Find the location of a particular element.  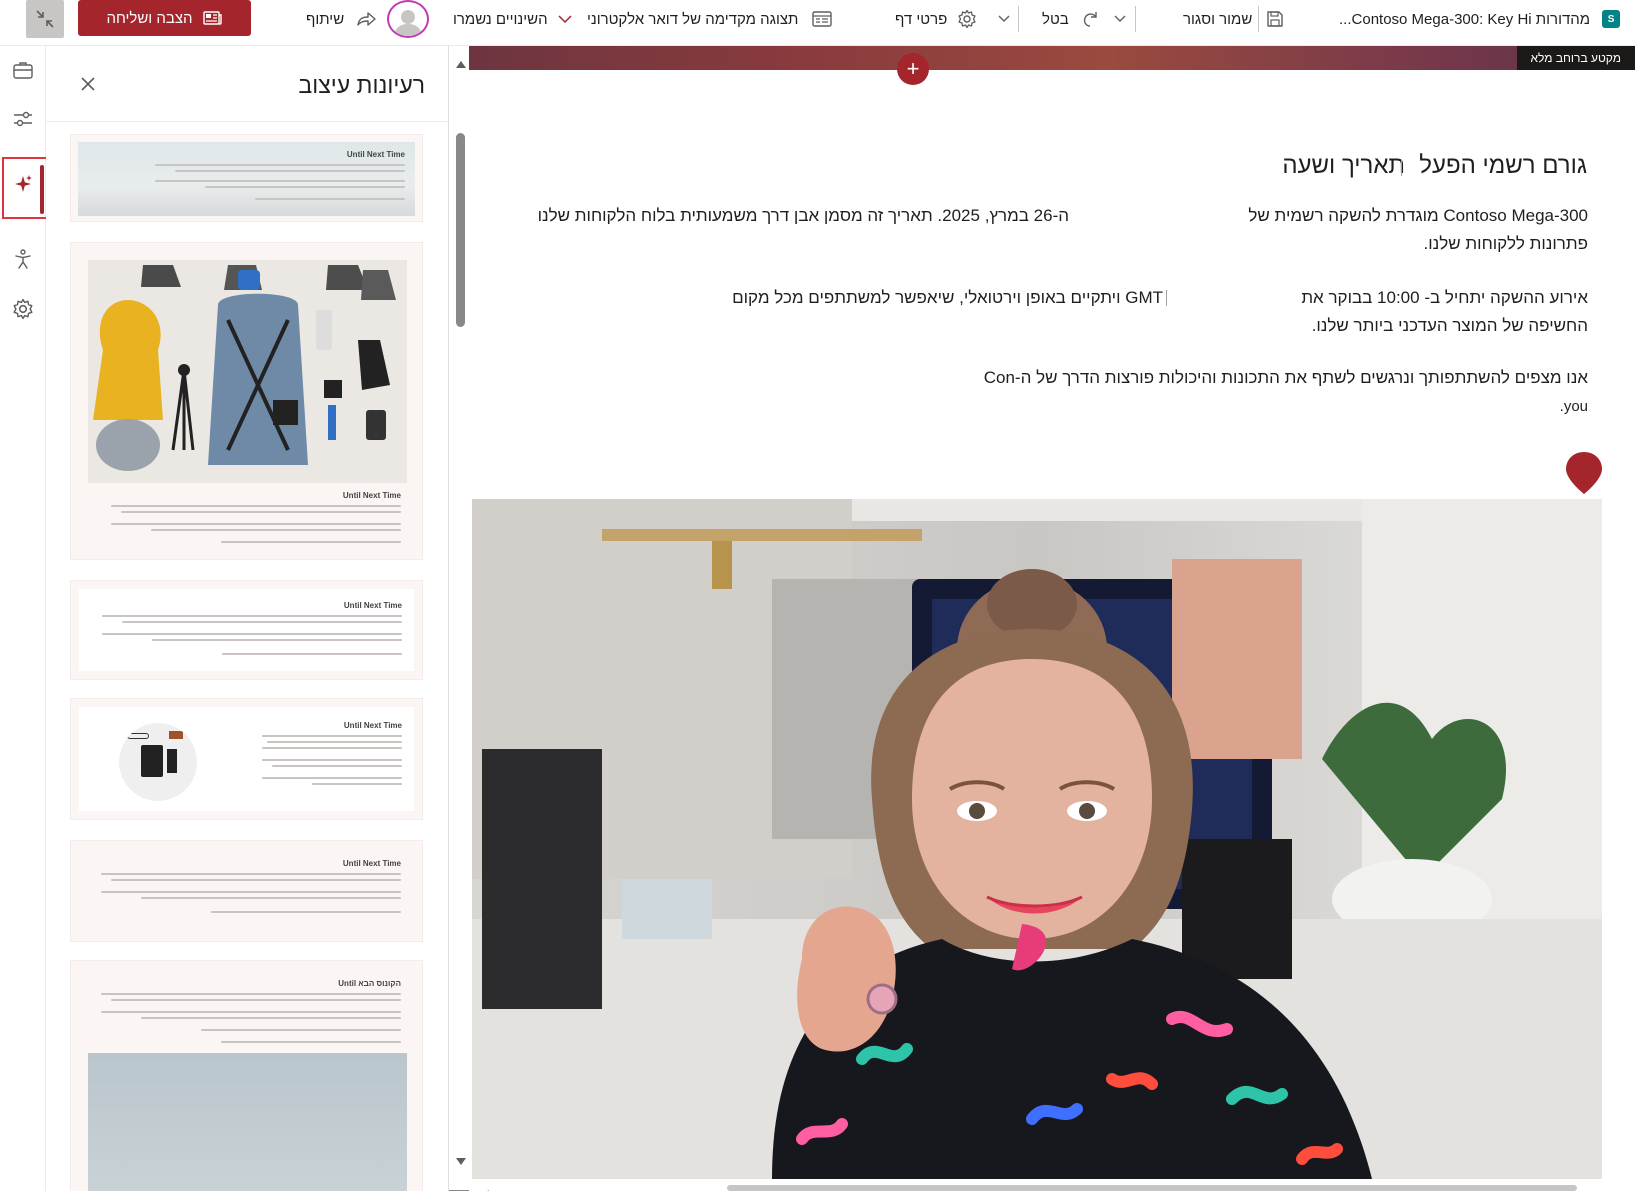

left-column-heading: תאריך ושעה is located at coordinates (1343, 166).